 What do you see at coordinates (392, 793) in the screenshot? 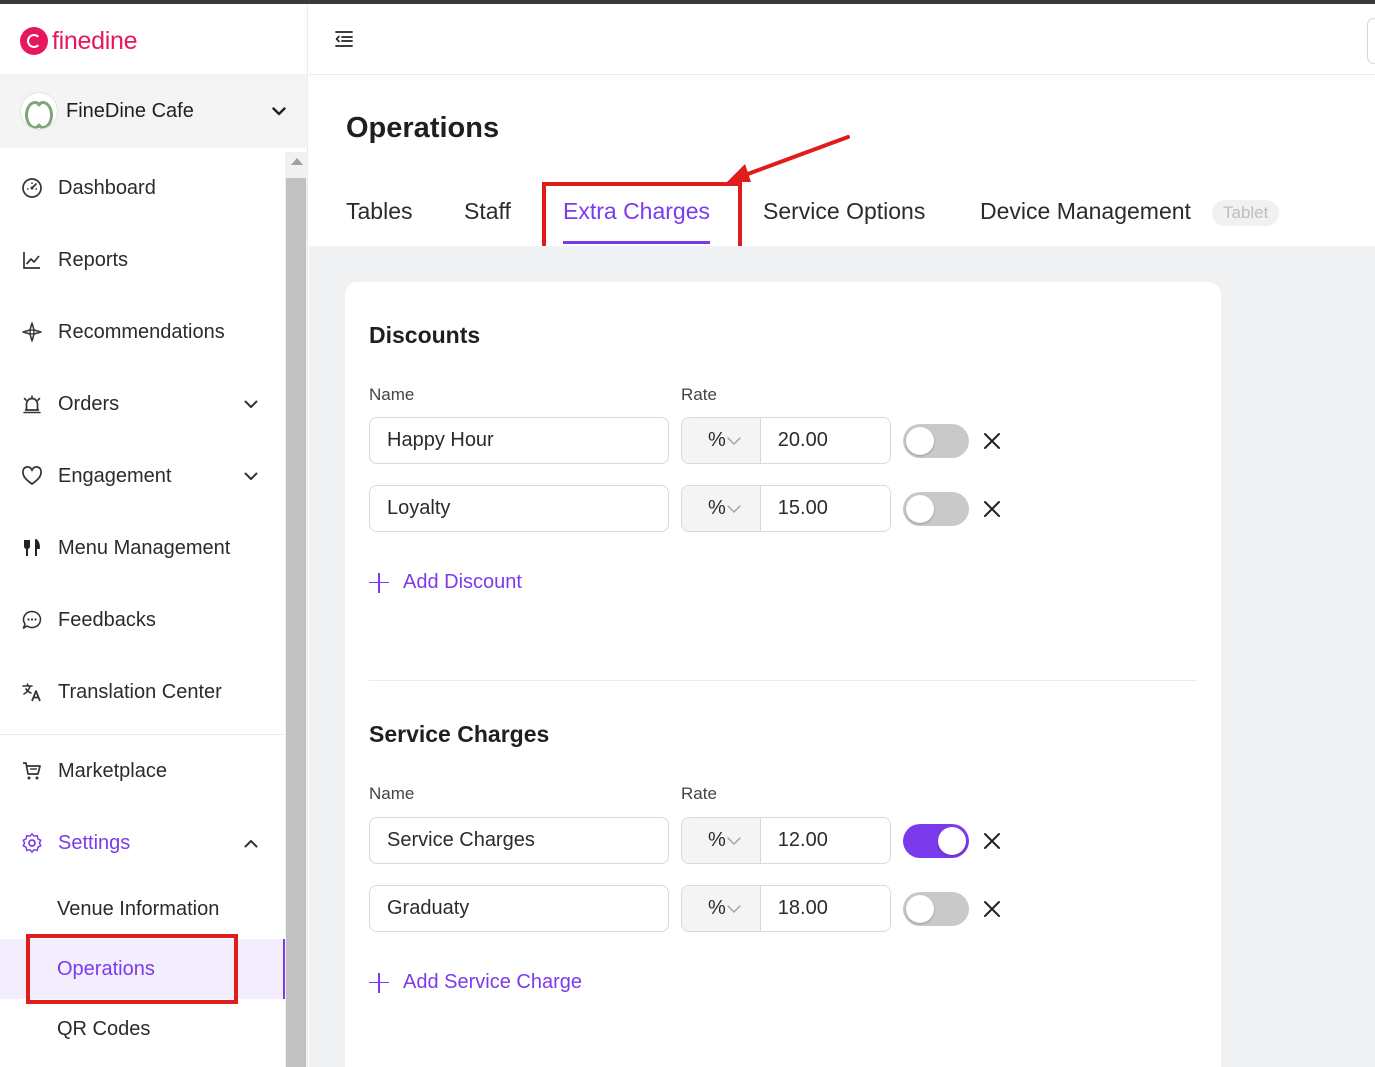
I see `service-charge-name-label: Name` at bounding box center [392, 793].